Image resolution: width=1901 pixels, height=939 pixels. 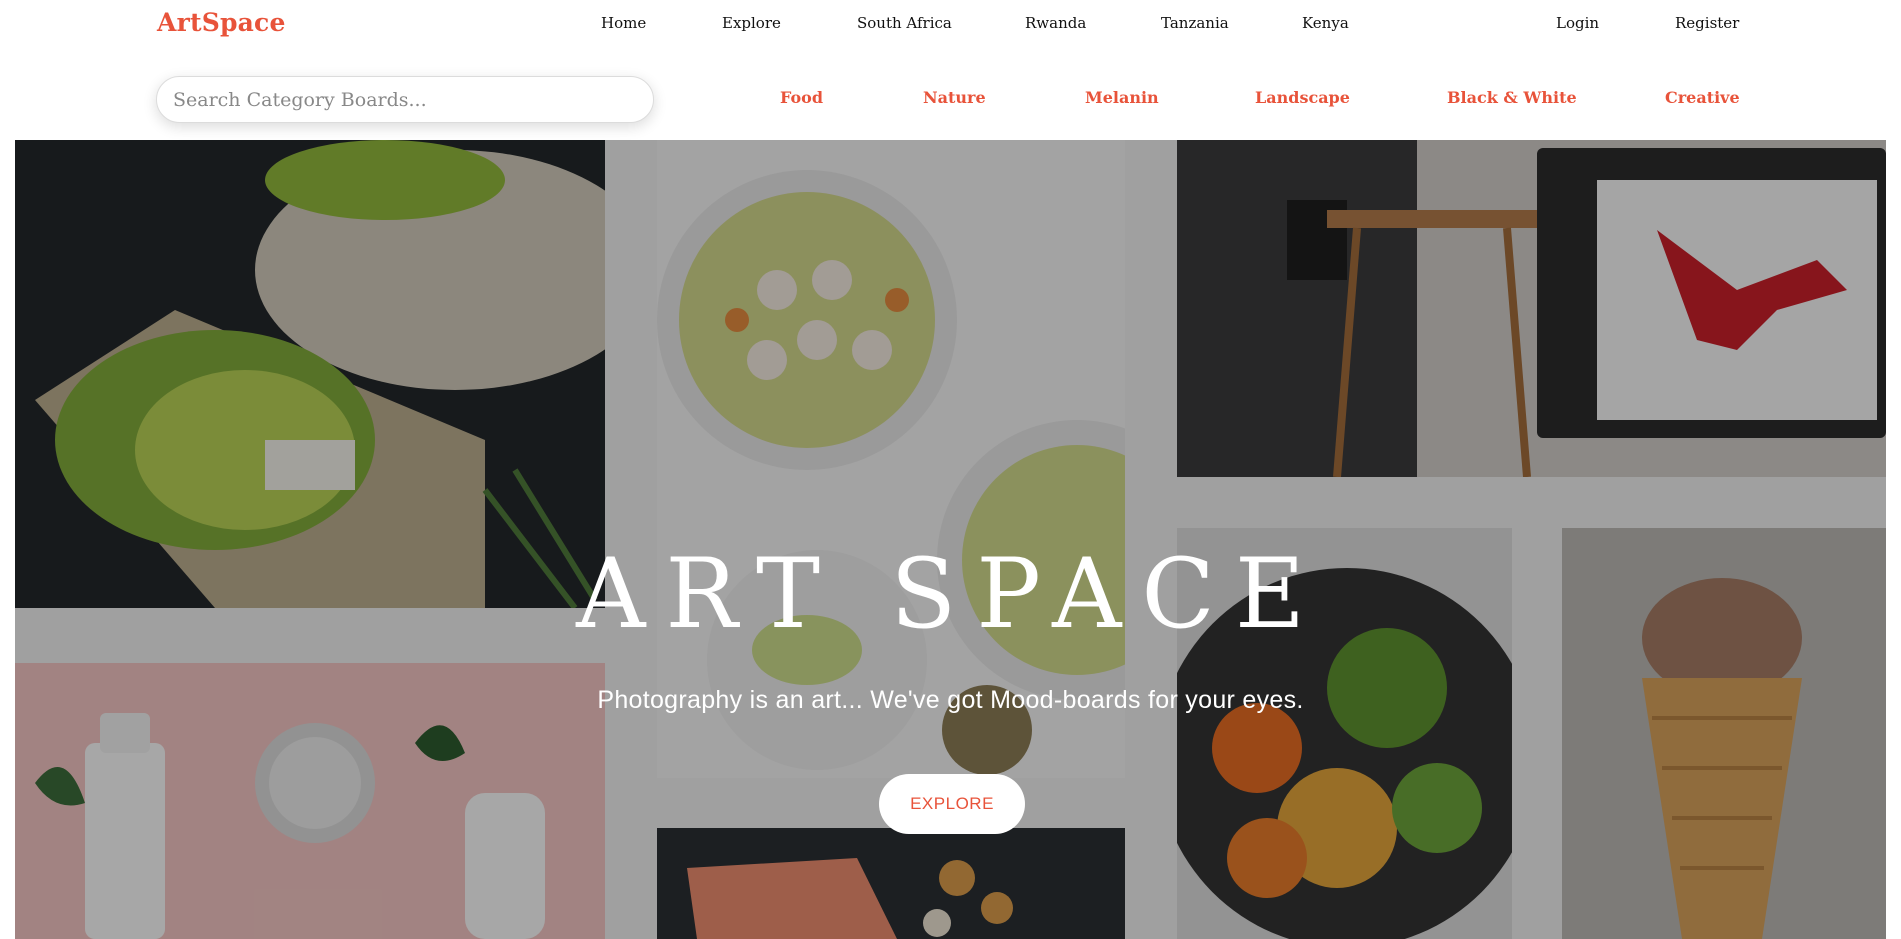 What do you see at coordinates (952, 804) in the screenshot?
I see `explore-button: EXPLORE` at bounding box center [952, 804].